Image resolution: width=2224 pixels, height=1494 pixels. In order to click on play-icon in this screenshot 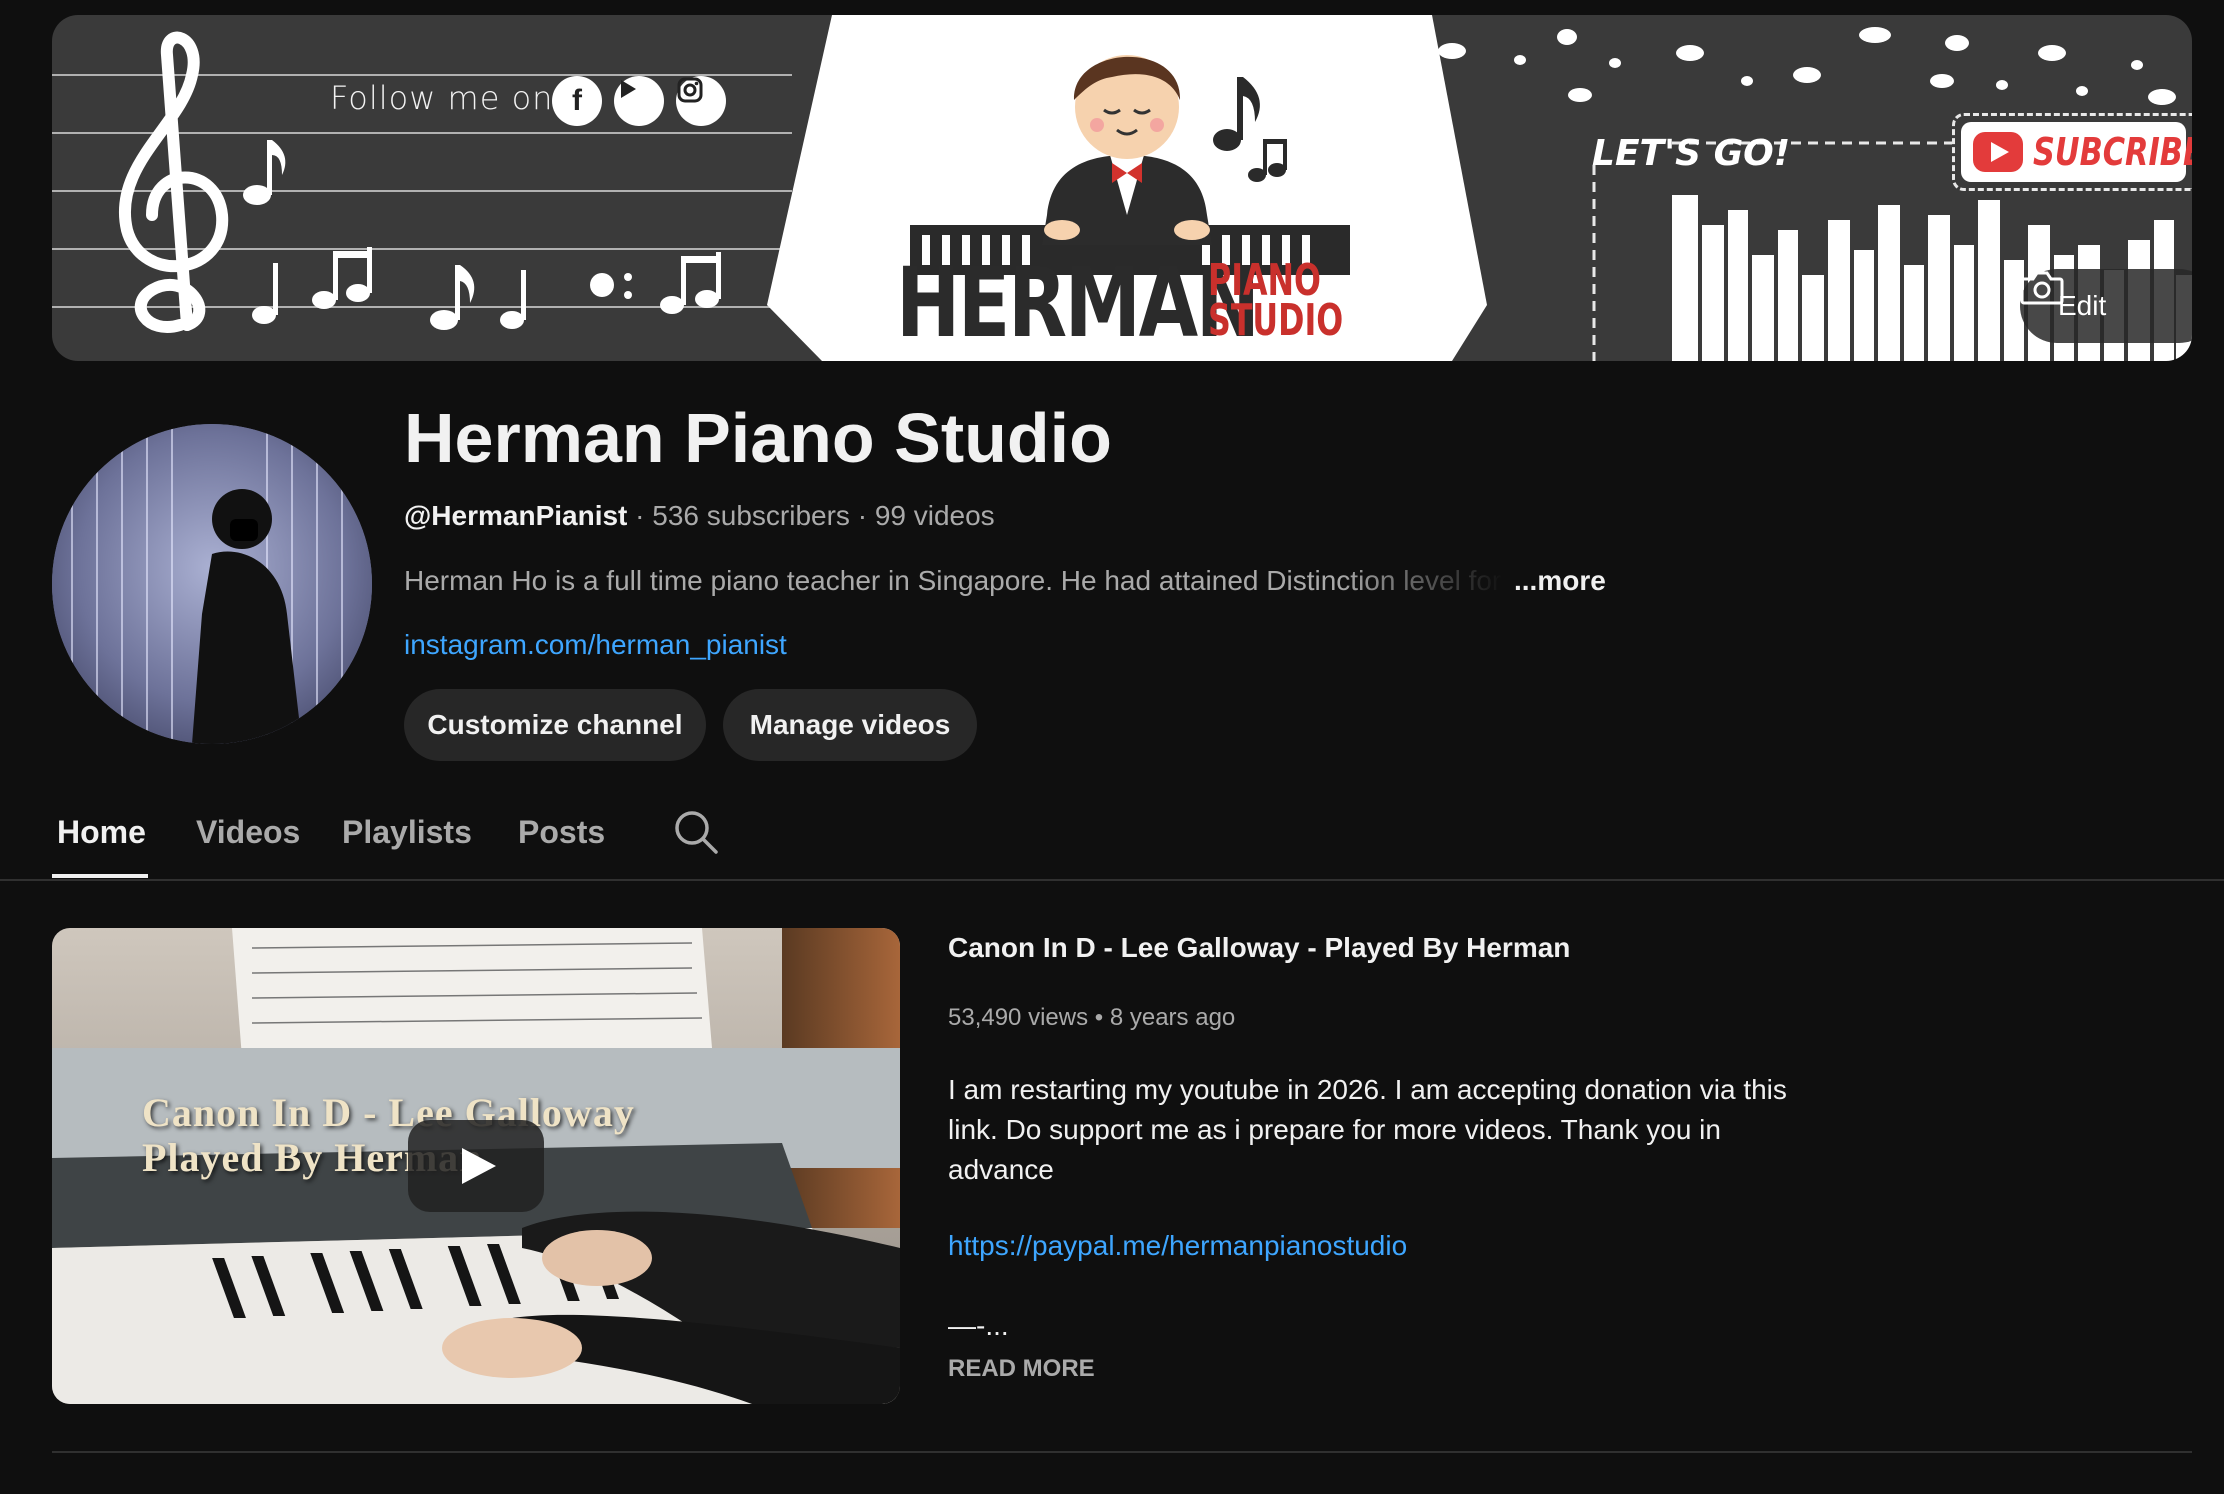, I will do `click(476, 1166)`.